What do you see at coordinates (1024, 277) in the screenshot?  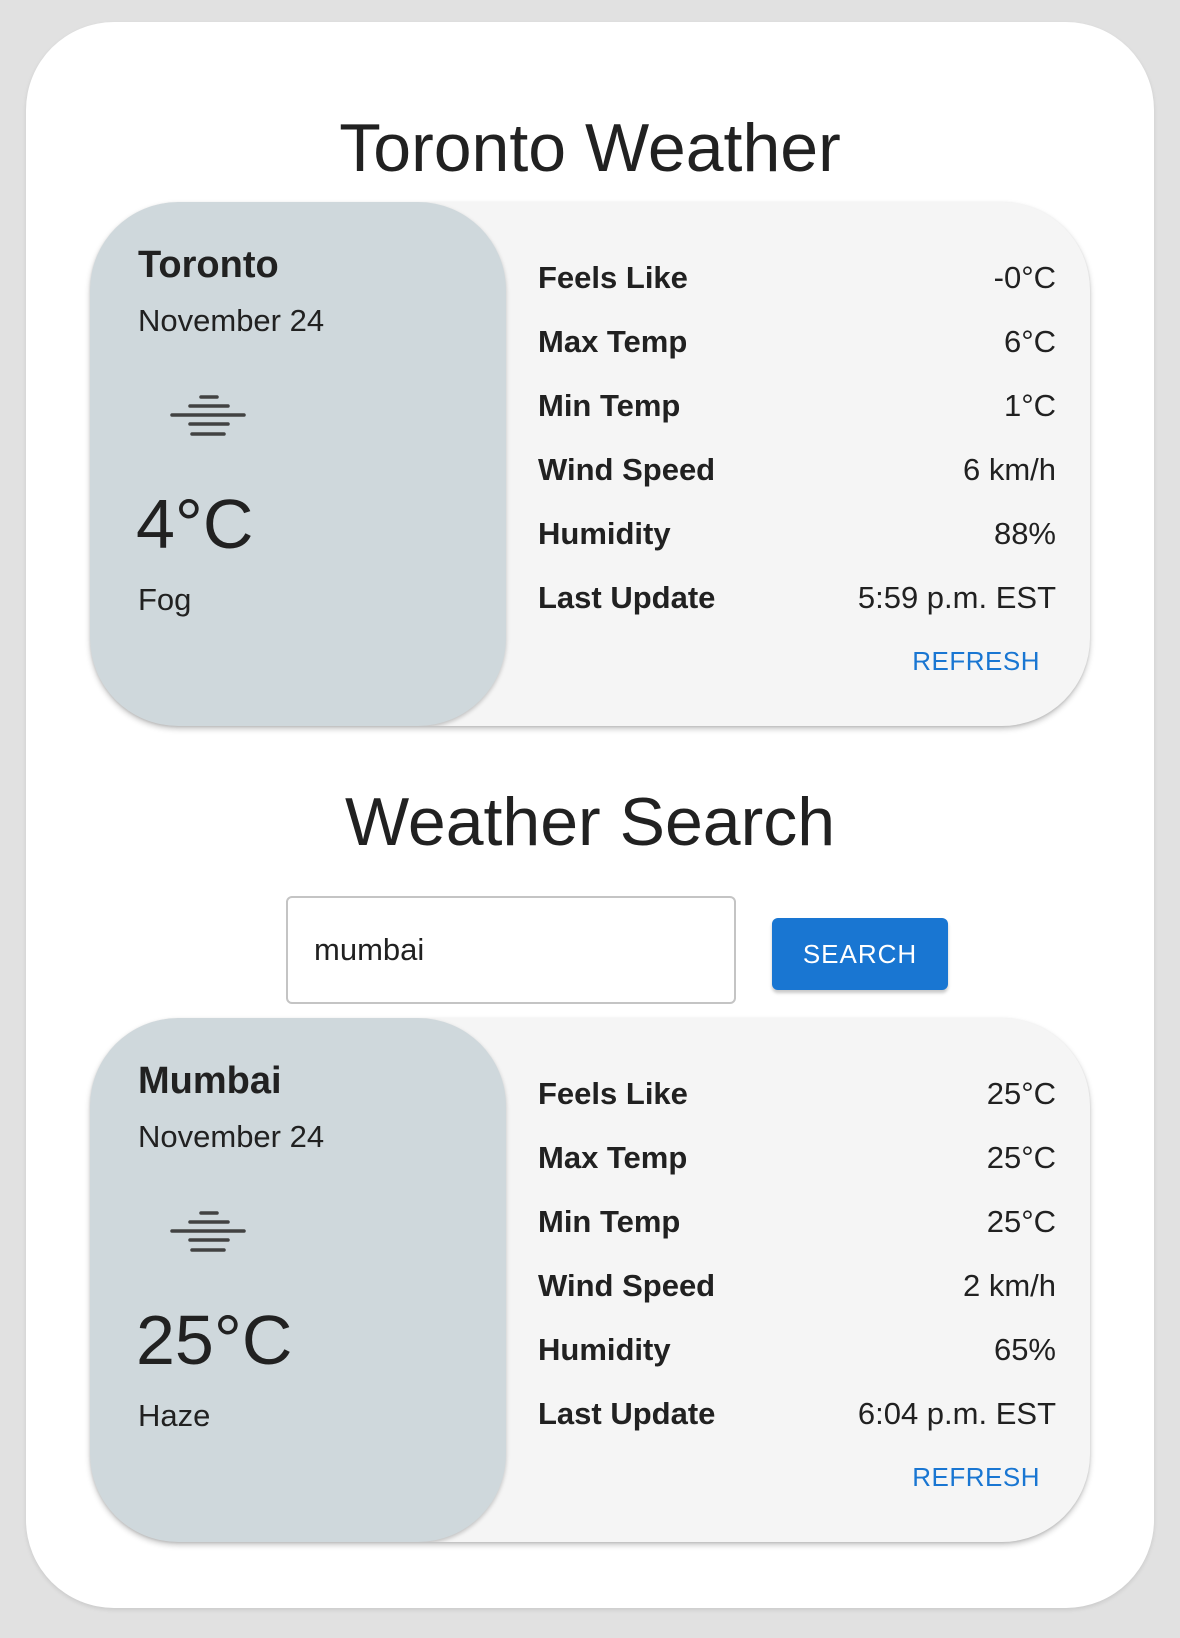 I see `detail-value: -0°C` at bounding box center [1024, 277].